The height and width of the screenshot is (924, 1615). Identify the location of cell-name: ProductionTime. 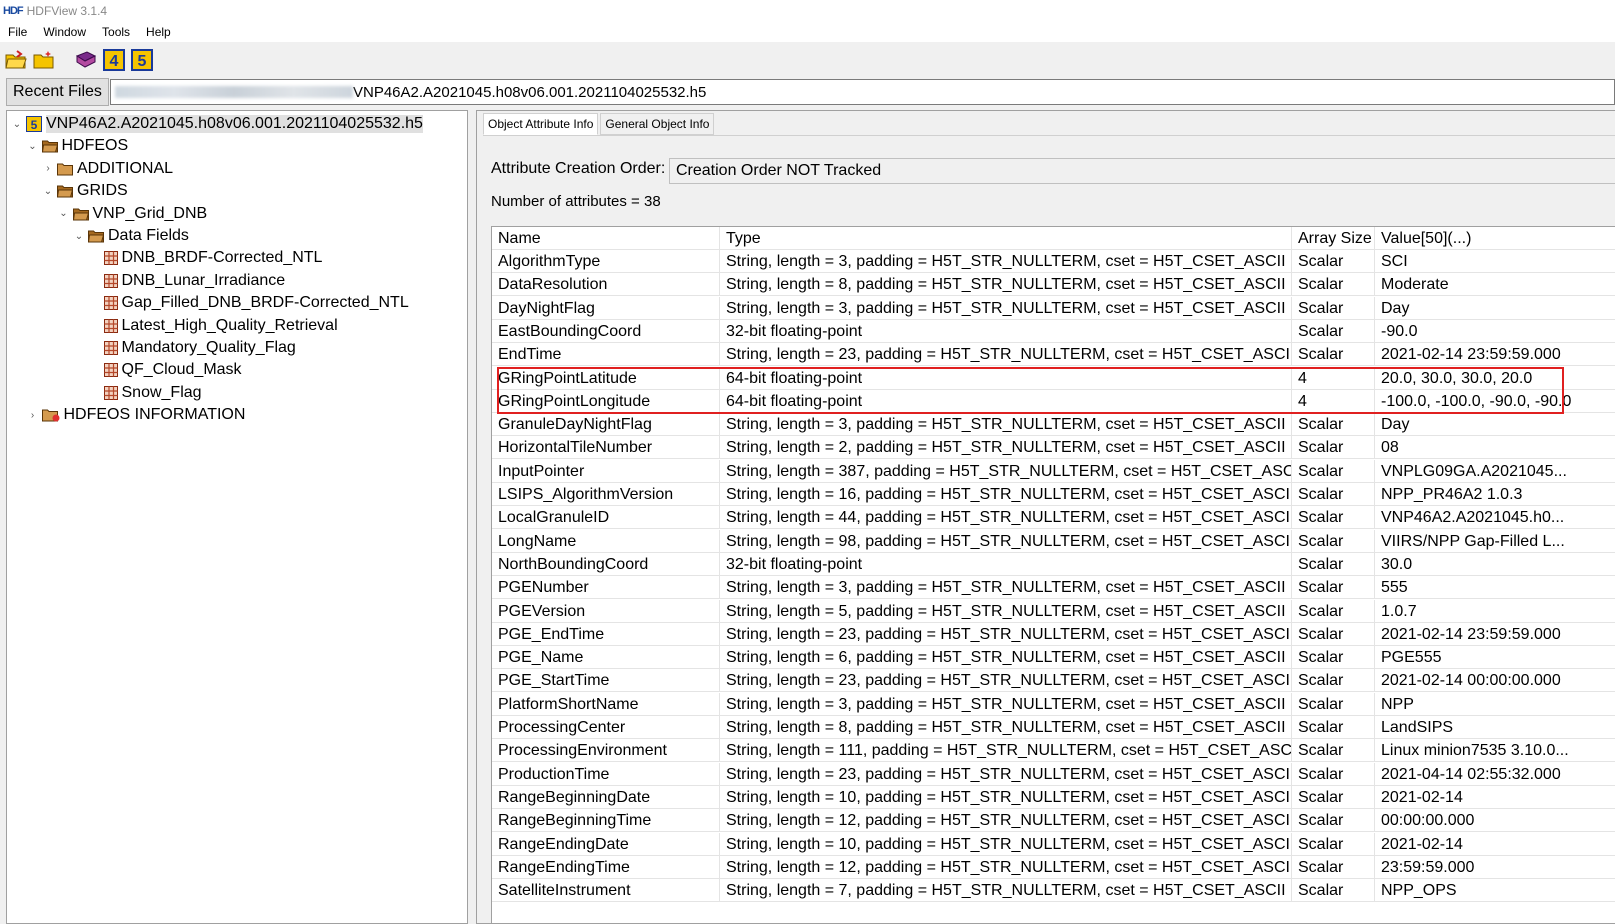
(606, 774).